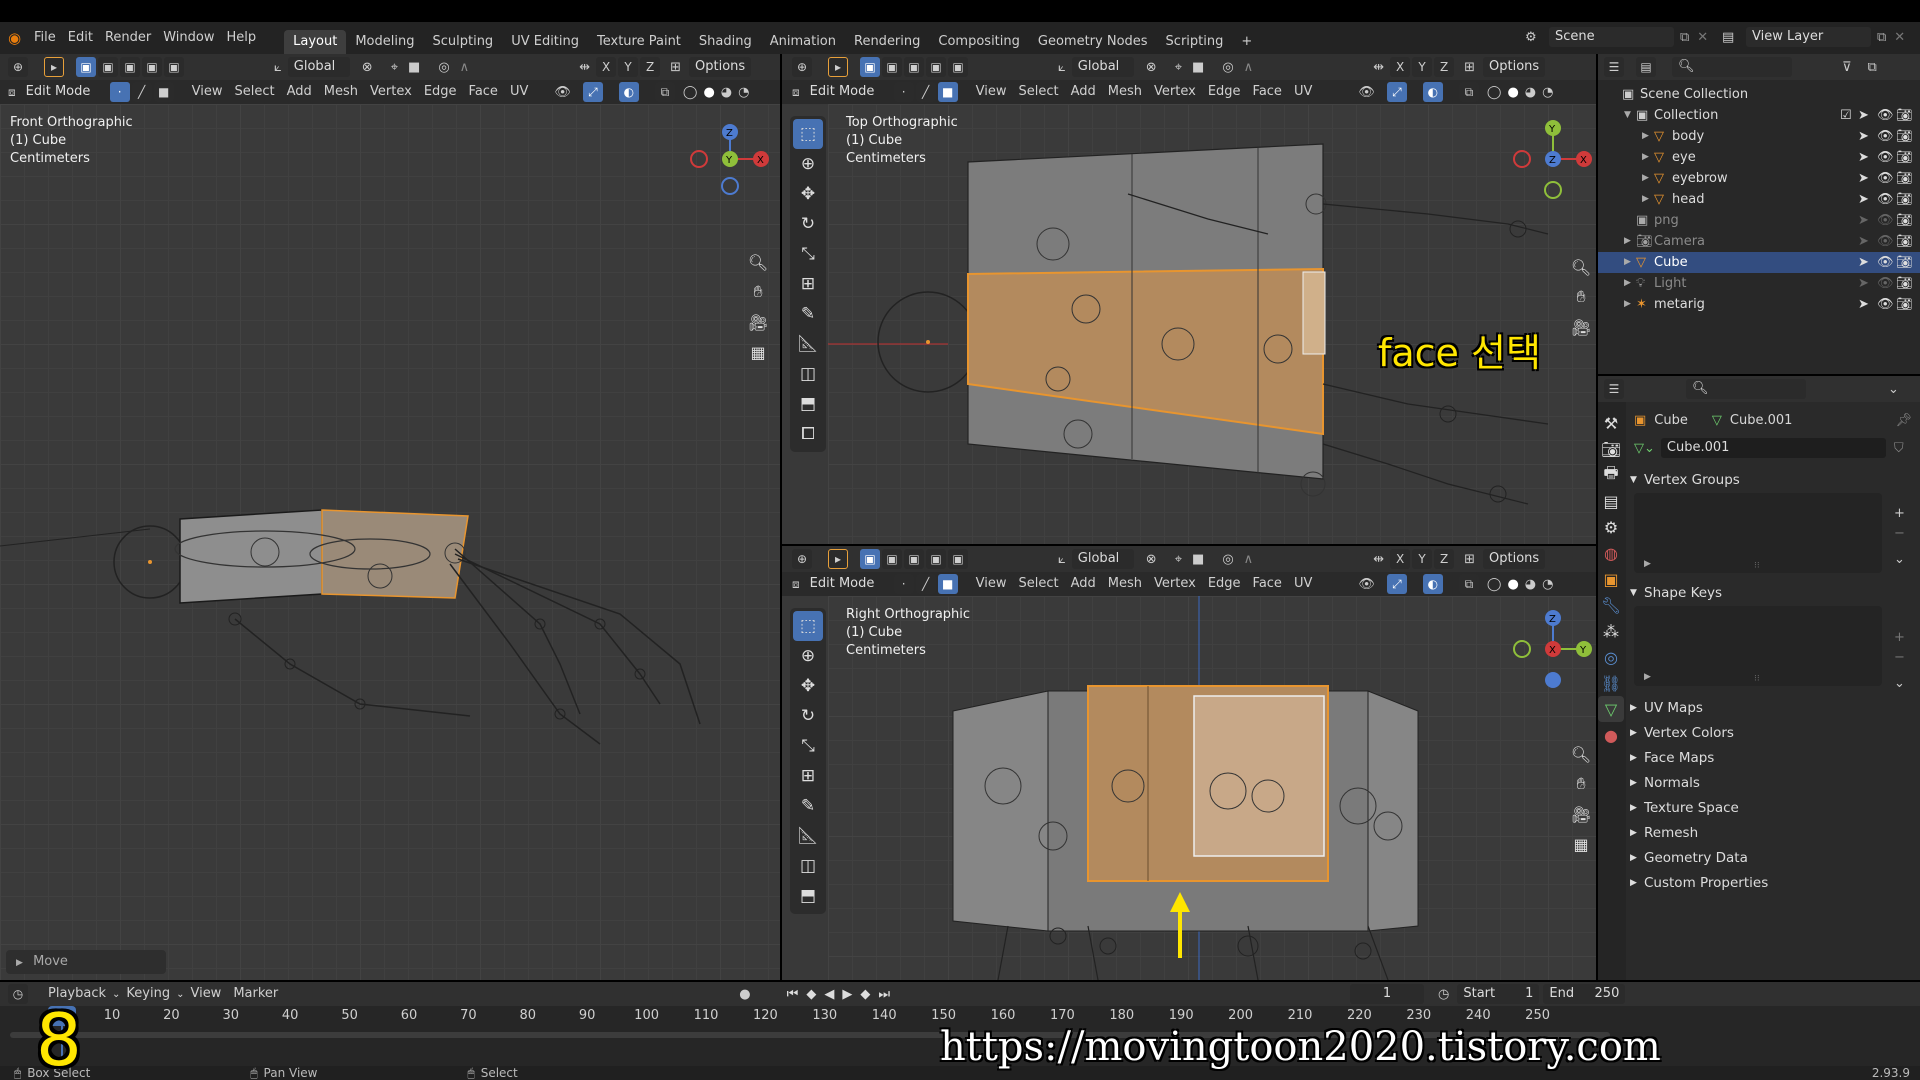 The height and width of the screenshot is (1080, 1920). What do you see at coordinates (1611, 475) in the screenshot?
I see `output-tab-icon: 🖶` at bounding box center [1611, 475].